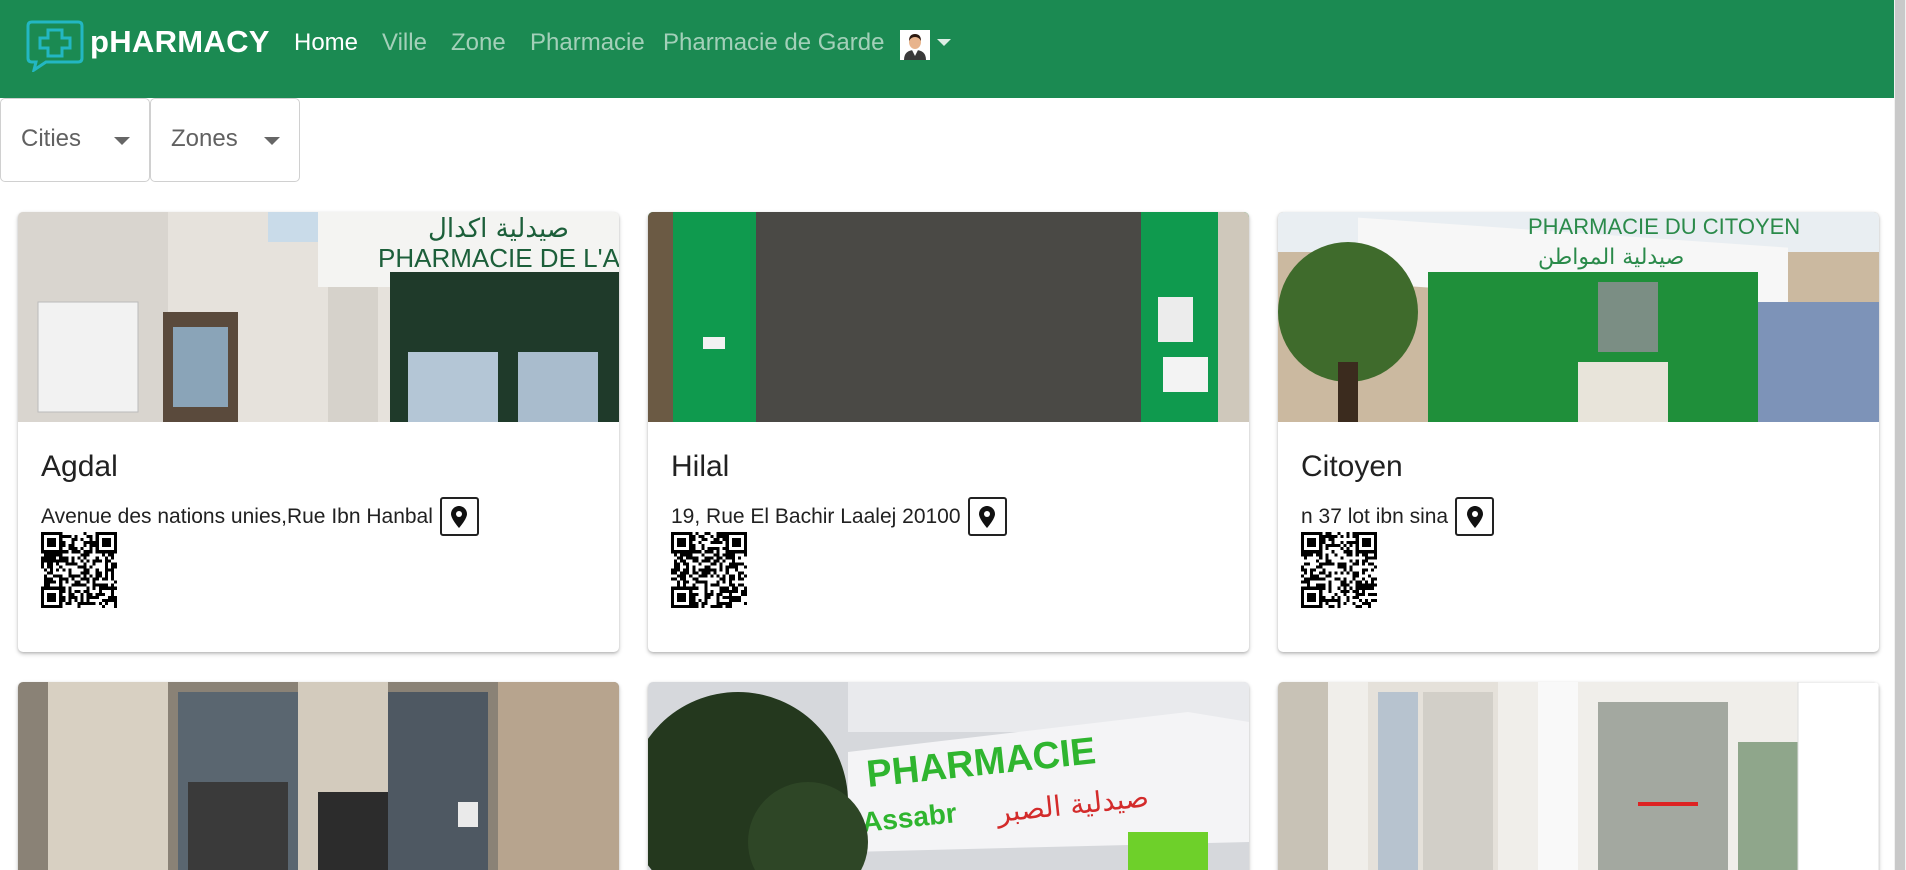  I want to click on address-line: Avenue des nations unies,Rue Ibn Hanbal, so click(260, 516).